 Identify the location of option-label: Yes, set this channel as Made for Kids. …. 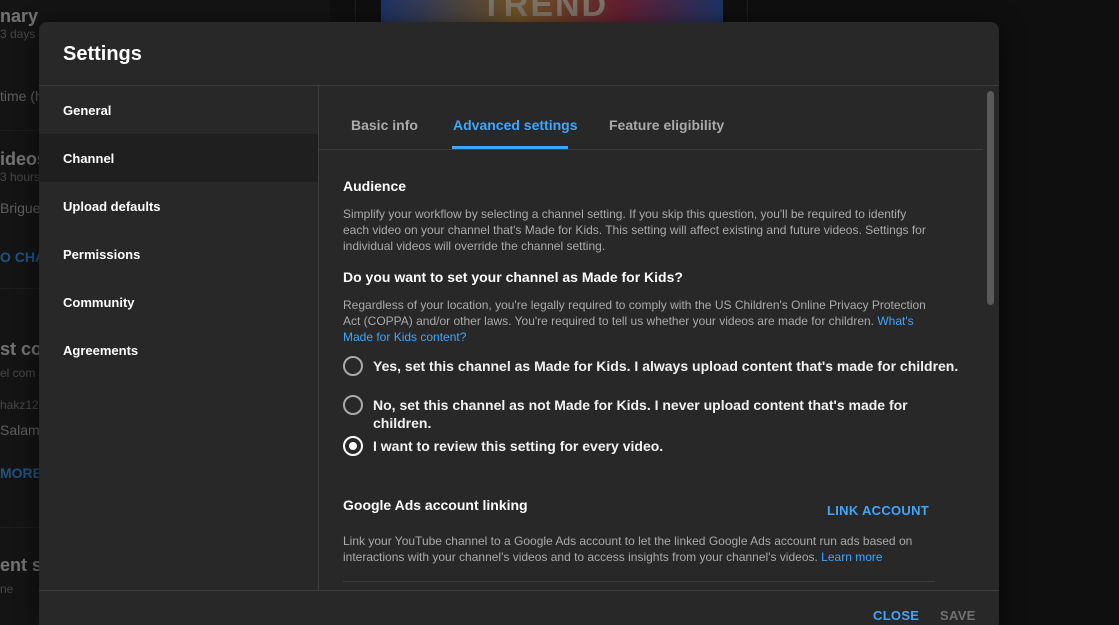
(666, 366).